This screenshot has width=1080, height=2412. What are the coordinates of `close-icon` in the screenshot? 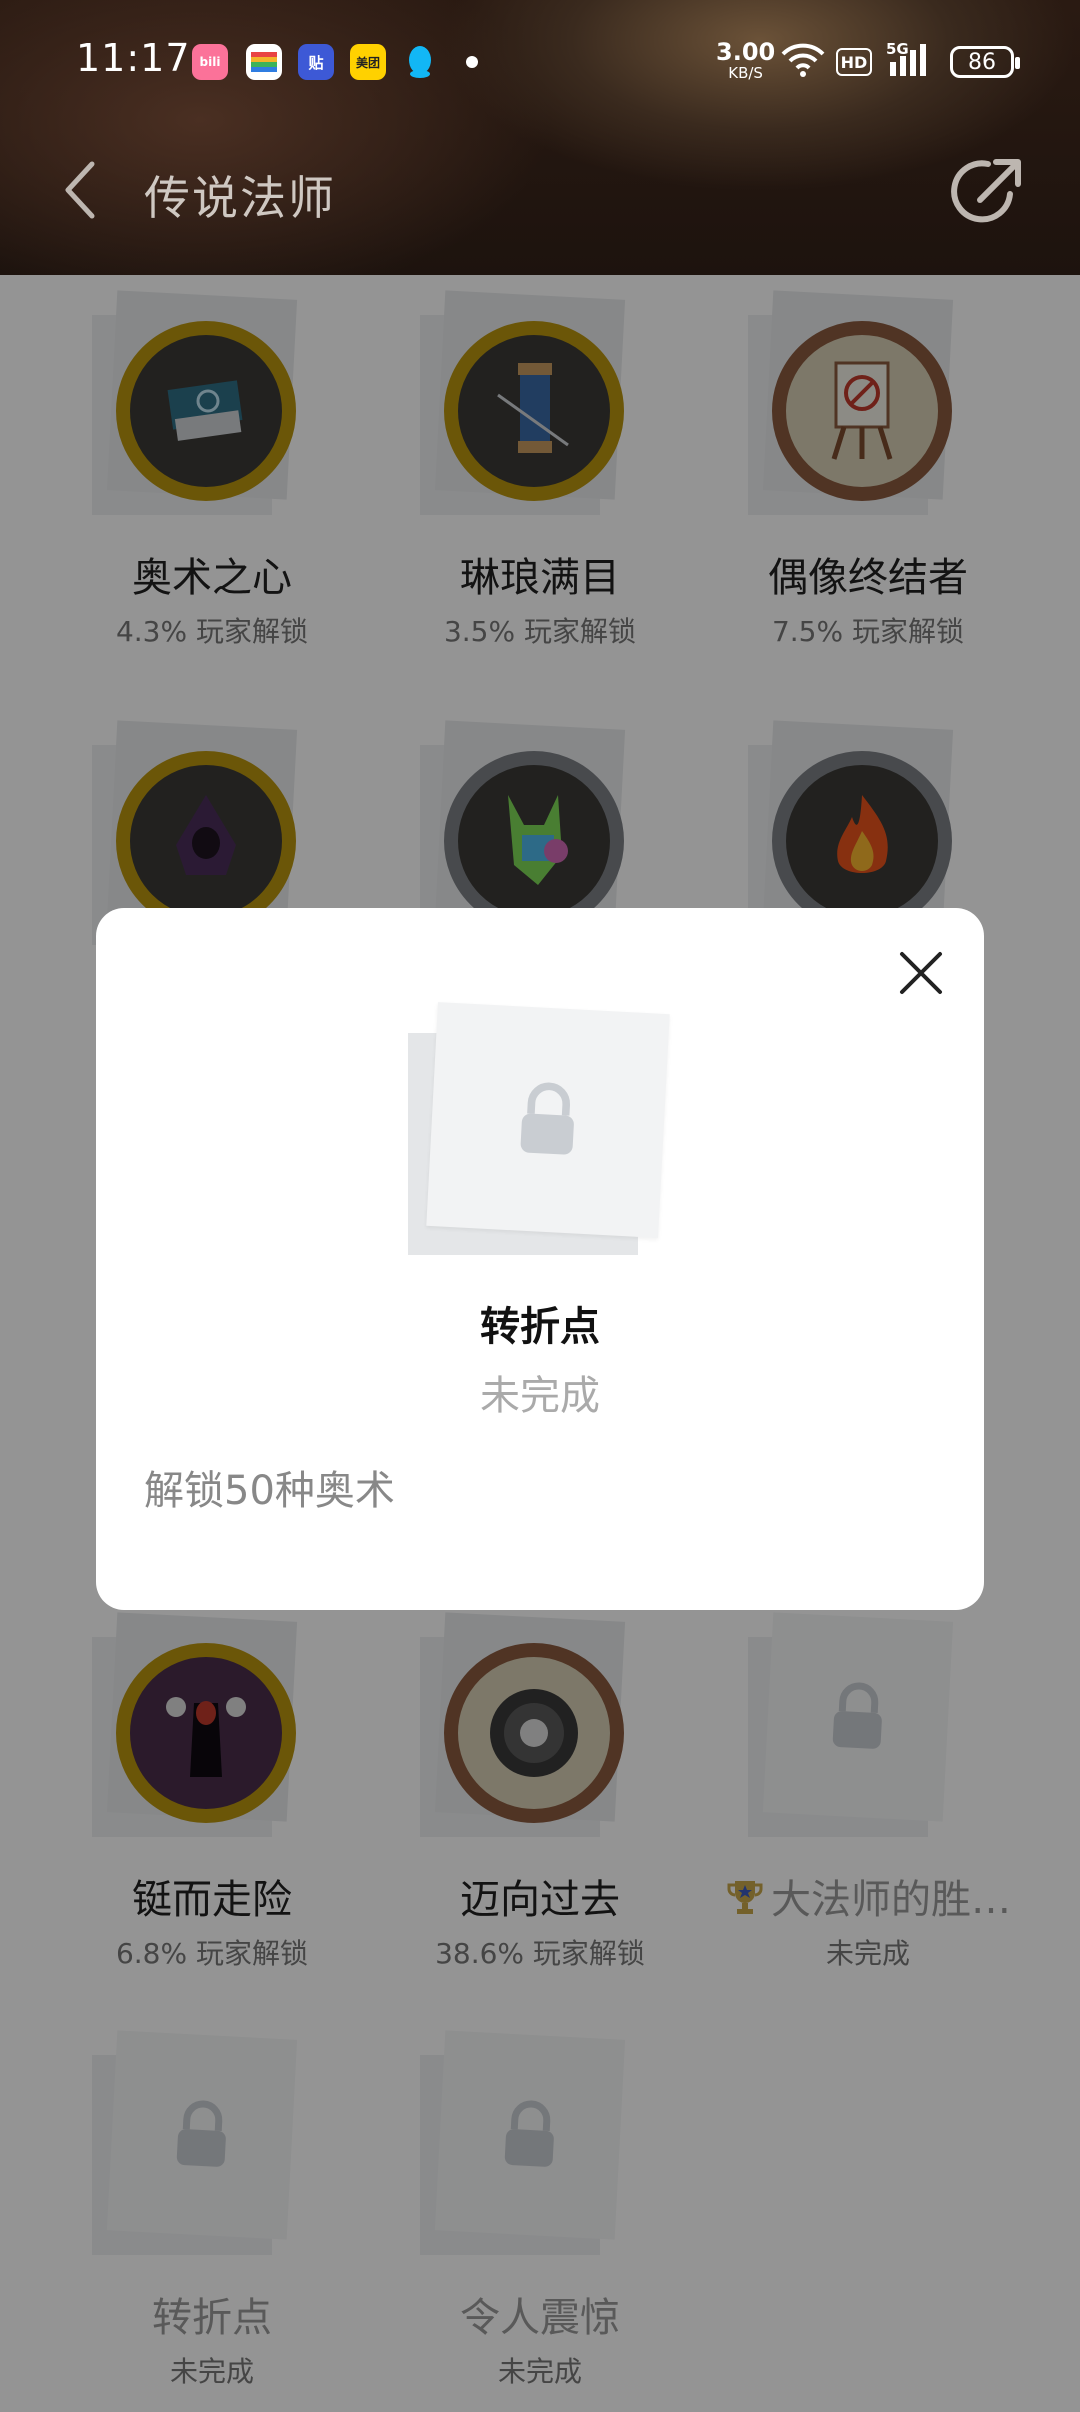 It's located at (921, 973).